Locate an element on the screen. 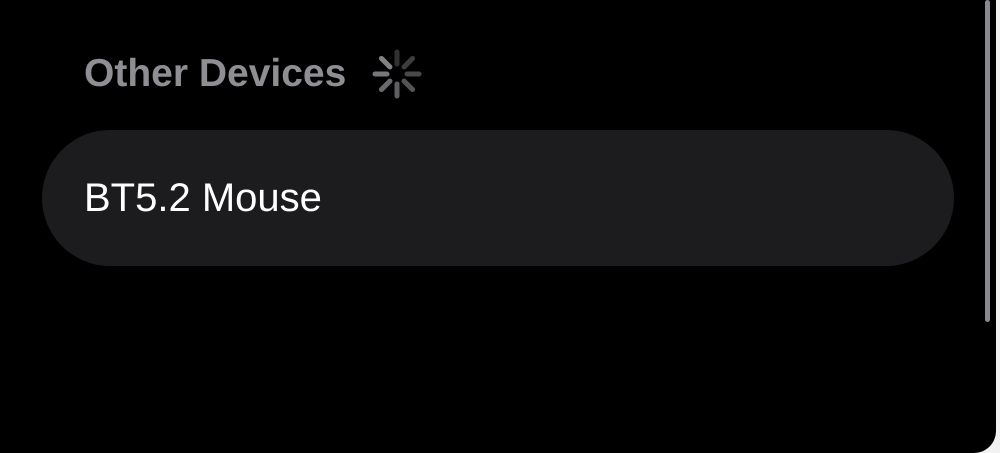 Image resolution: width=1000 pixels, height=453 pixels. loading-spinner-icon is located at coordinates (397, 74).